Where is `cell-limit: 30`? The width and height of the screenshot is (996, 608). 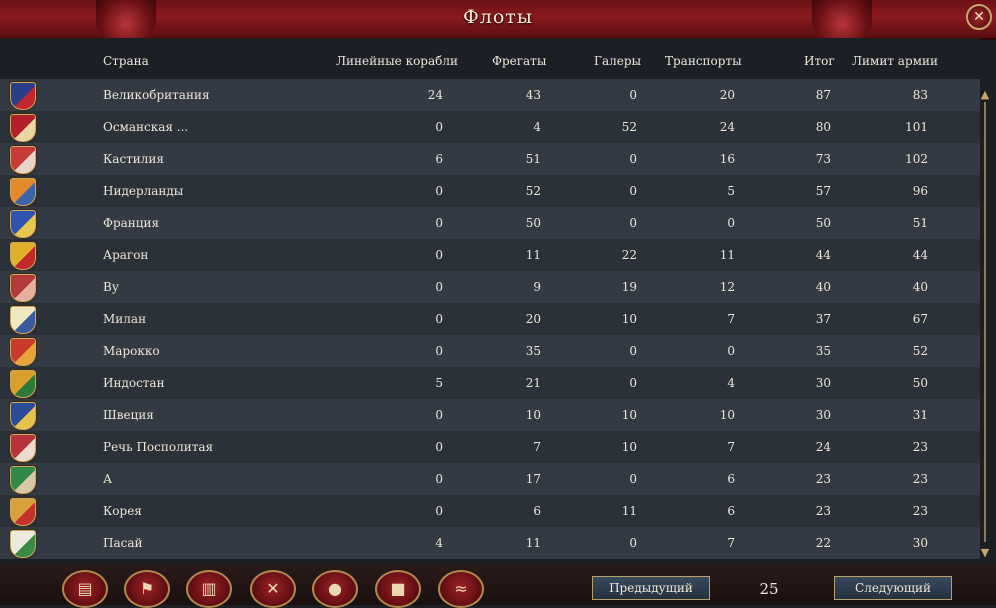 cell-limit: 30 is located at coordinates (920, 543).